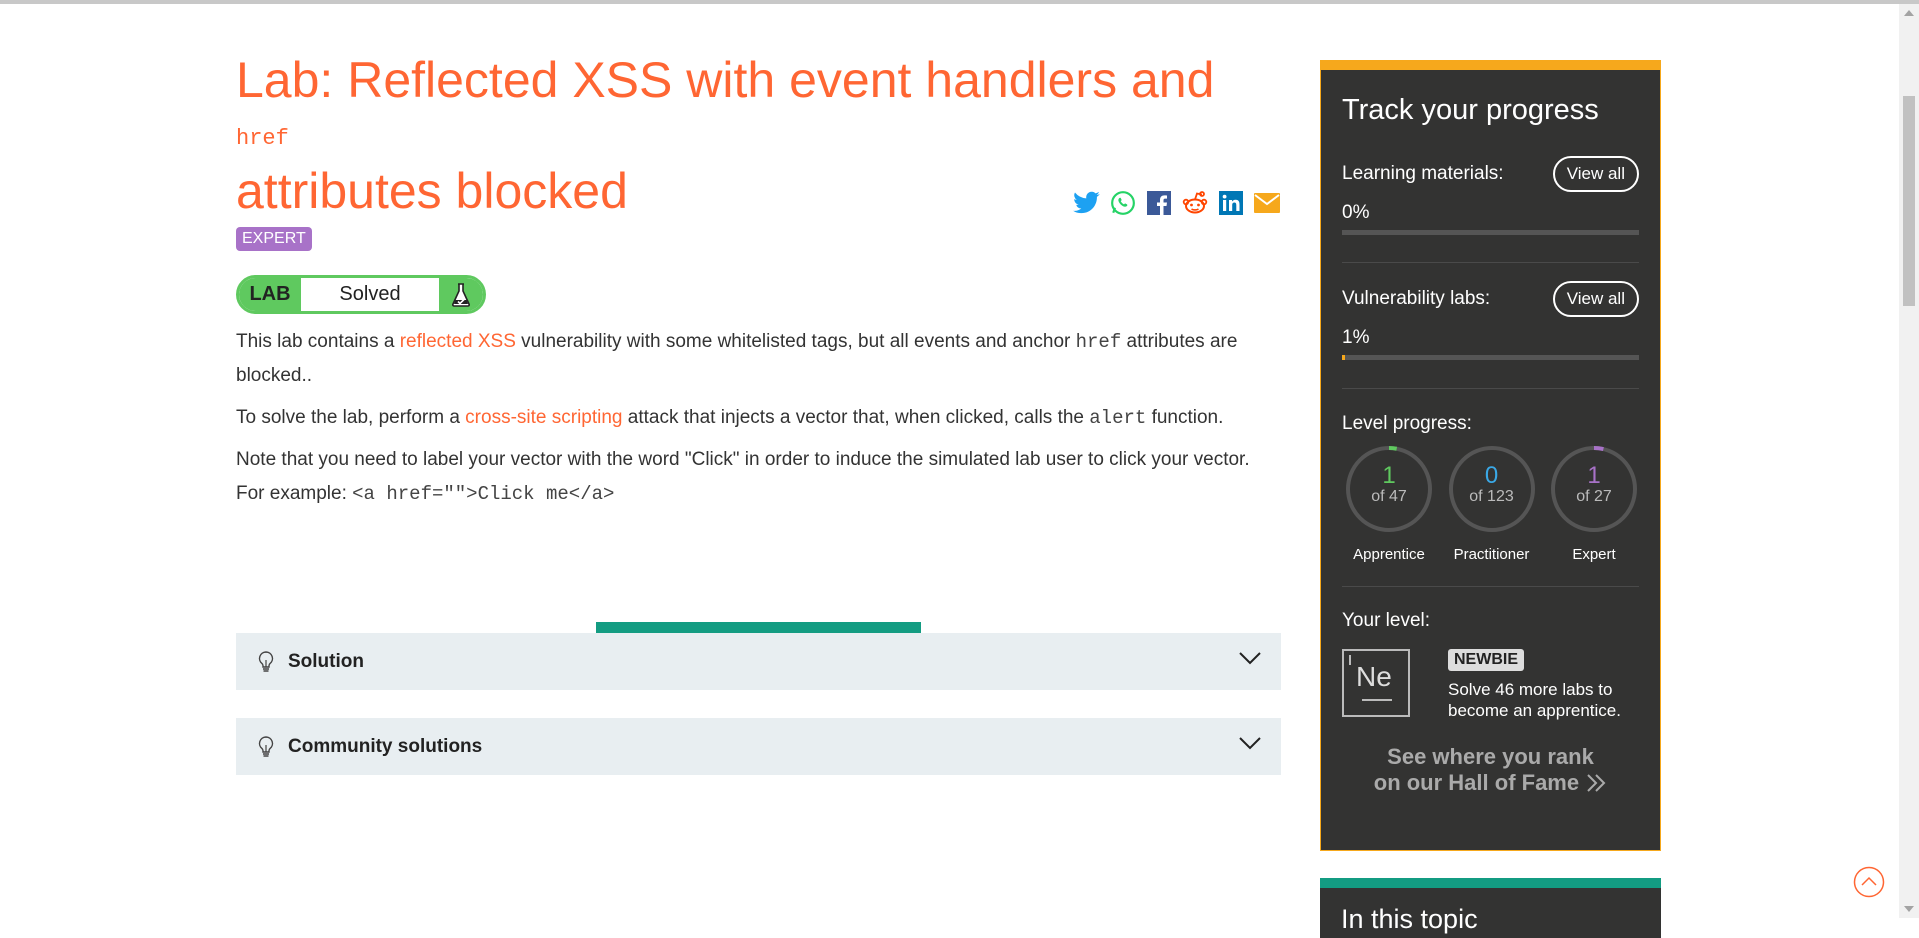 This screenshot has width=1919, height=938. I want to click on level-name: Apprentice, so click(1389, 554).